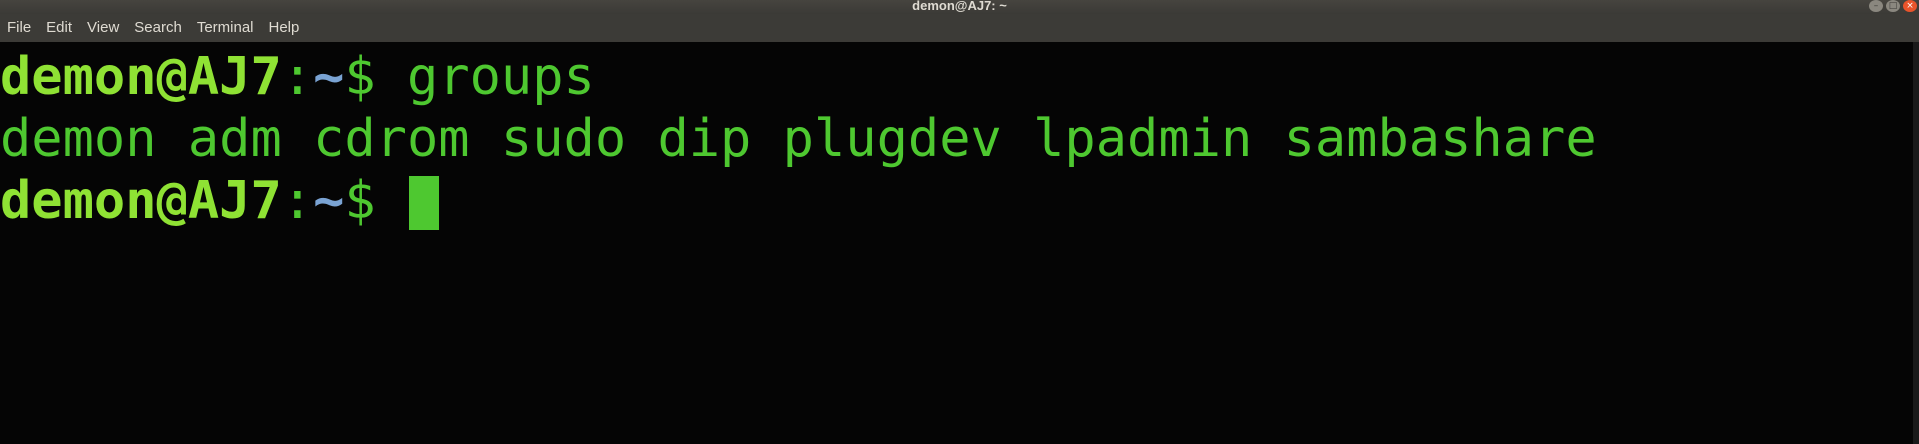  I want to click on title-bar: demon@AJ7: ~ – □ ×, so click(959, 7).